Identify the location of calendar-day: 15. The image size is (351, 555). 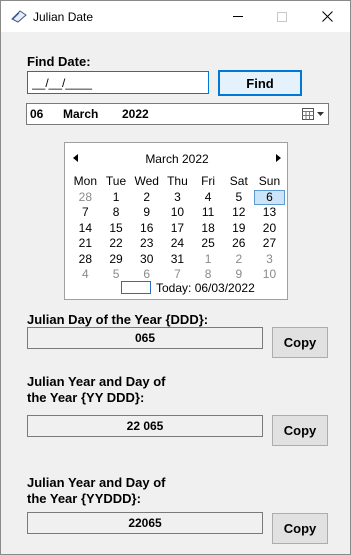
(116, 229).